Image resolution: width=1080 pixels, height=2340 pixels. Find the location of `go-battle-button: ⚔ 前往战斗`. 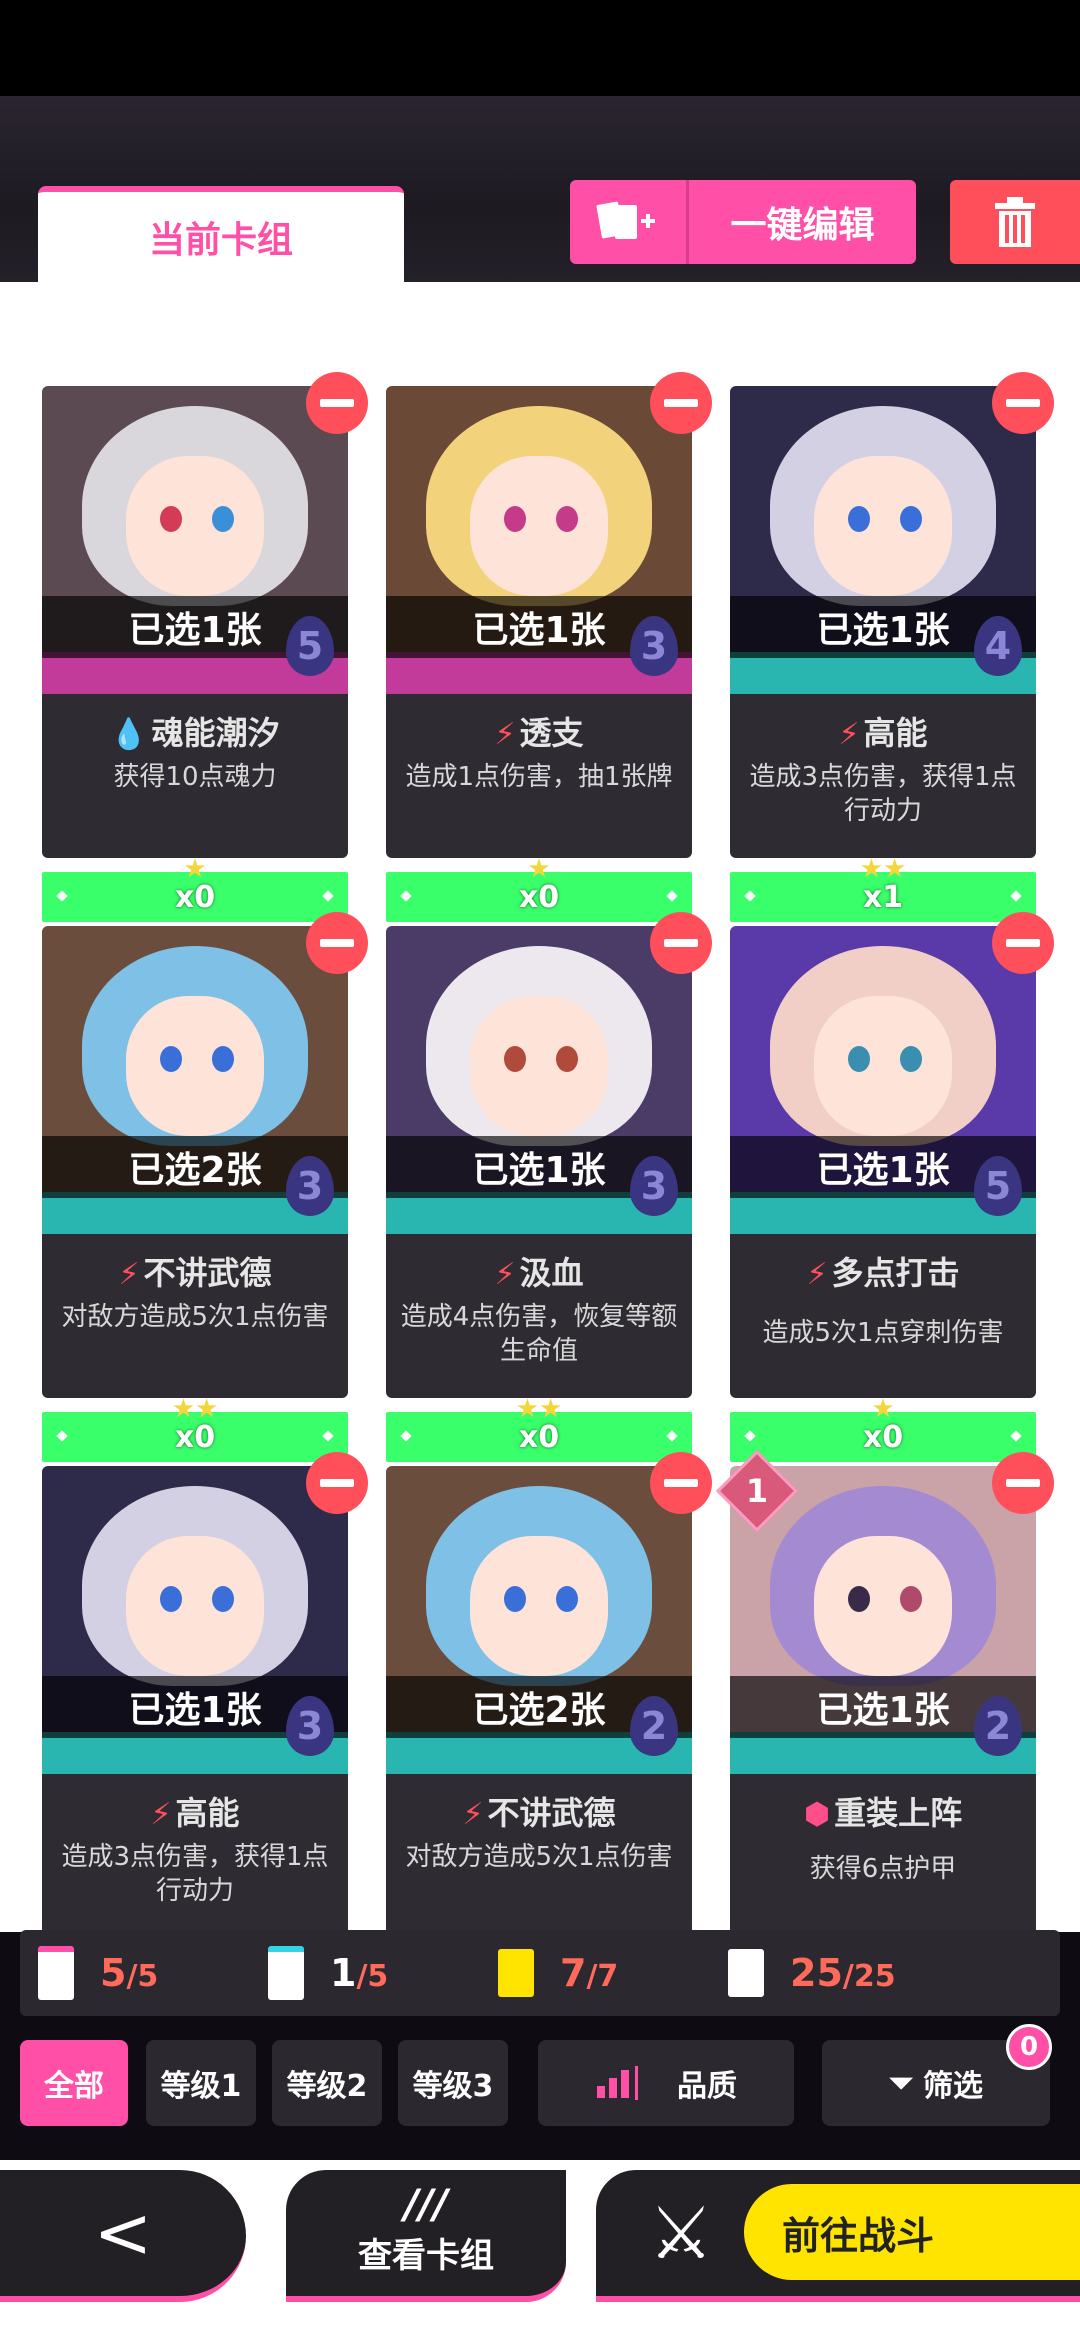

go-battle-button: ⚔ 前往战斗 is located at coordinates (838, 2236).